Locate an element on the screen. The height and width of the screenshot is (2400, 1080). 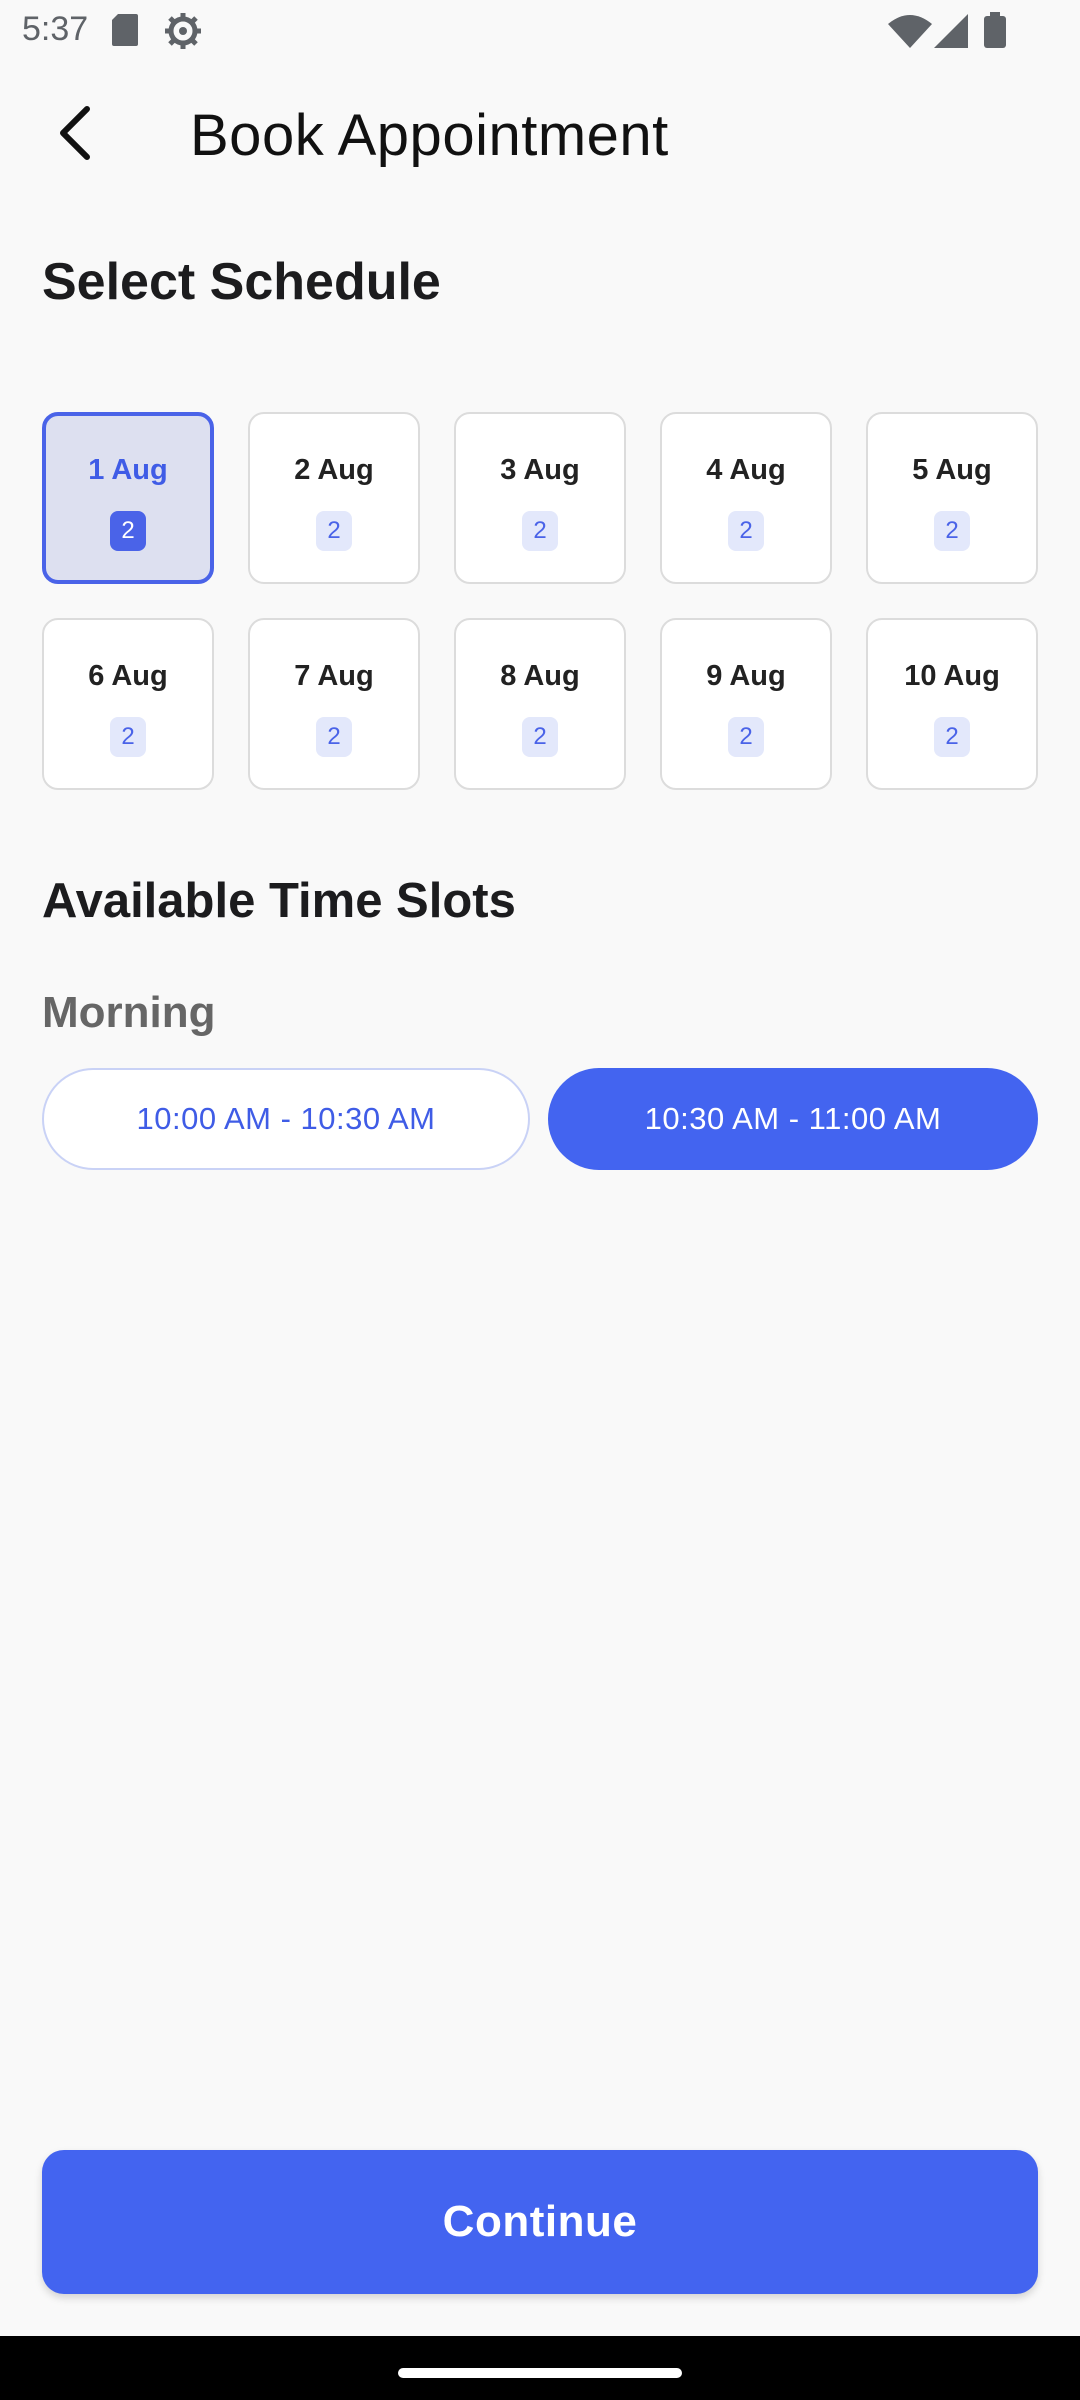
status-time: 5:37 is located at coordinates (55, 29).